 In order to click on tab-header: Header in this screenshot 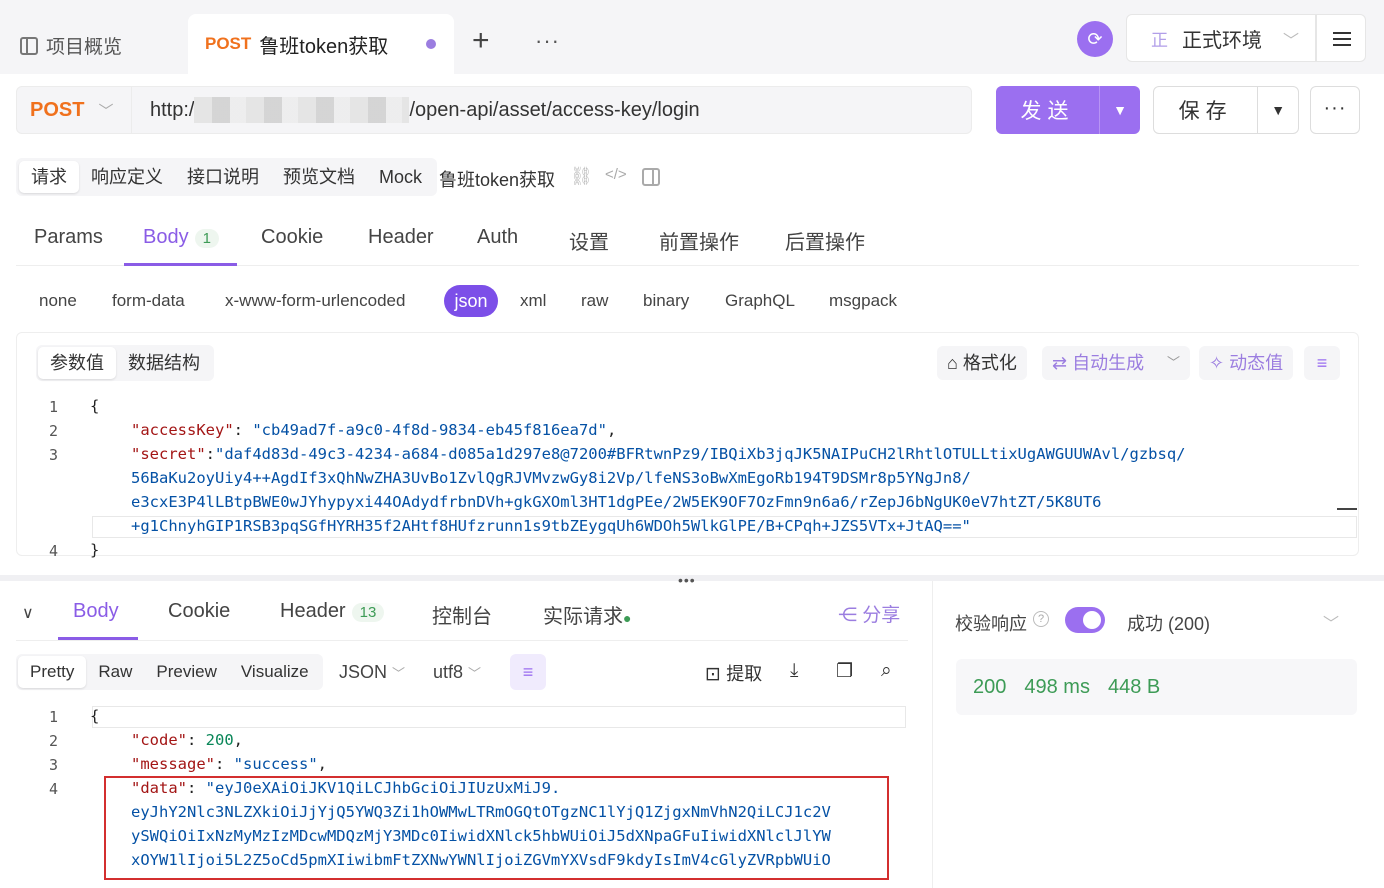, I will do `click(401, 246)`.